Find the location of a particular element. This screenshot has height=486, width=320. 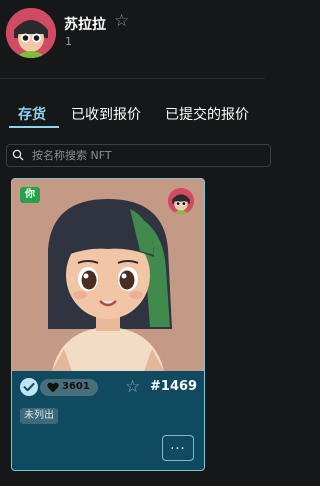

profile-username: 苏拉拉 is located at coordinates (85, 25).